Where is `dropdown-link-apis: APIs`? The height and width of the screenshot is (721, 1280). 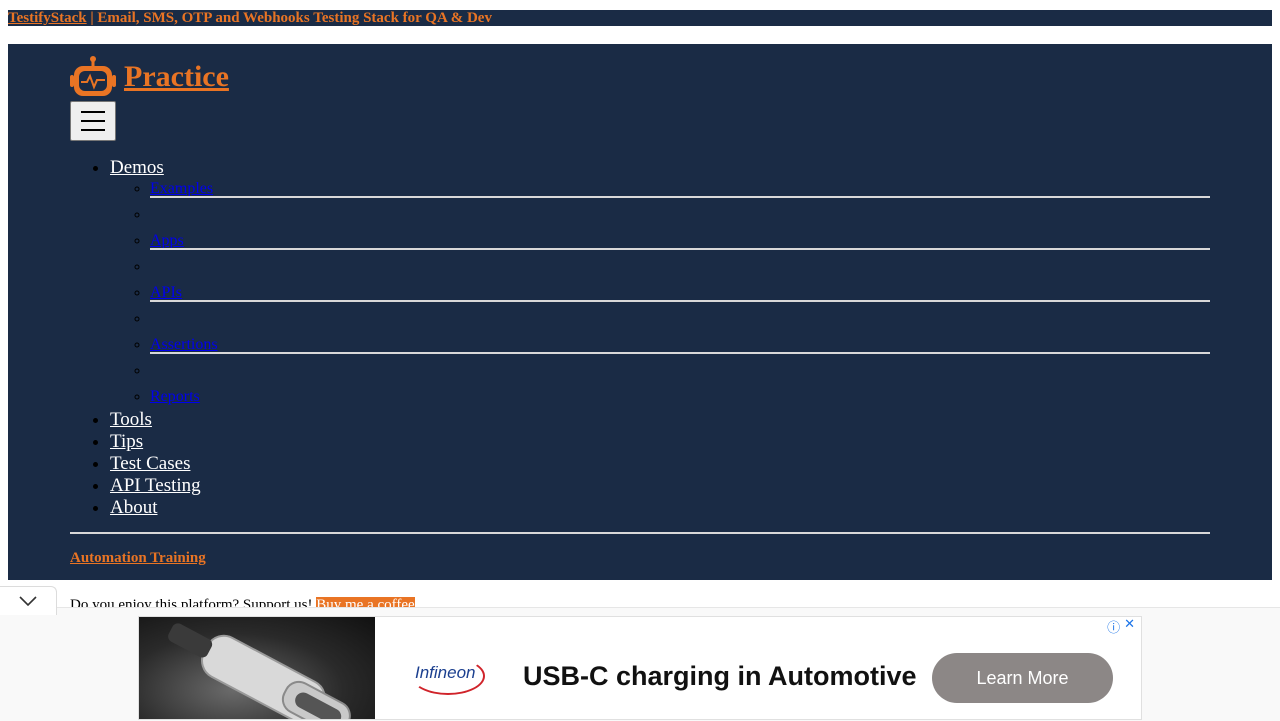
dropdown-link-apis: APIs is located at coordinates (166, 292).